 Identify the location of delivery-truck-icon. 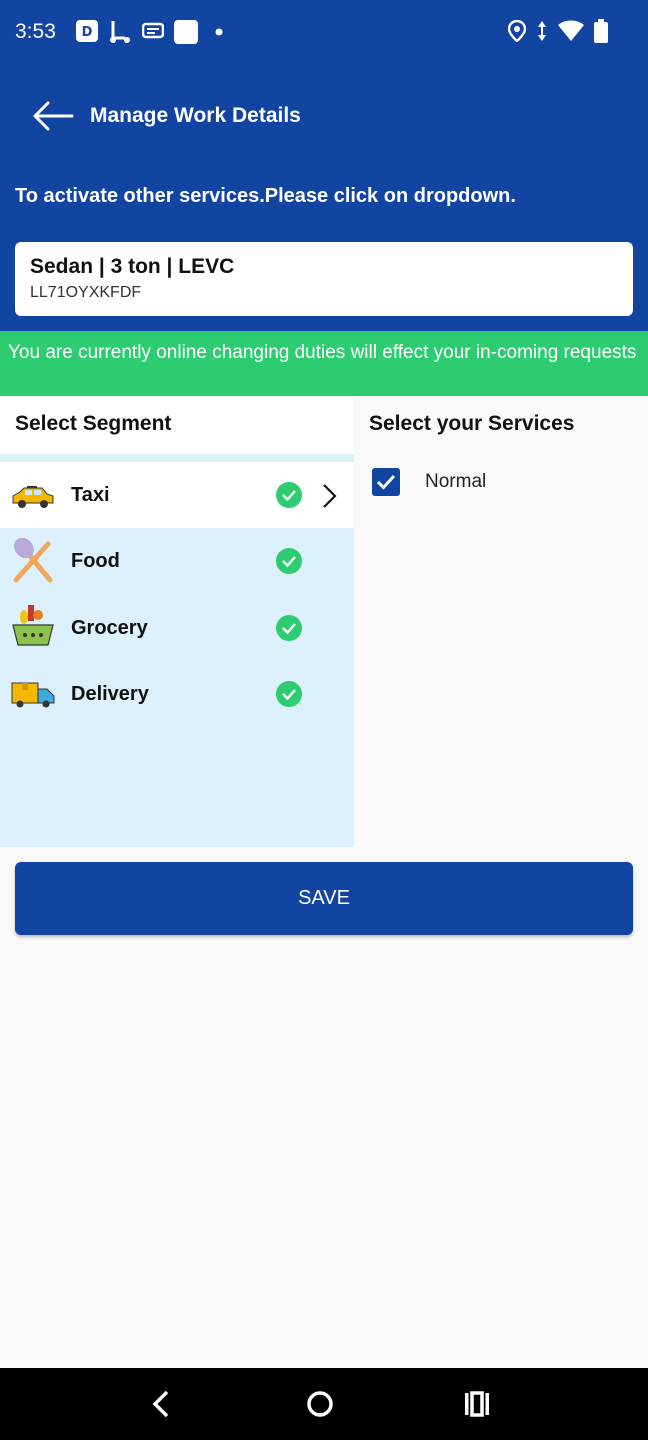
(33, 695).